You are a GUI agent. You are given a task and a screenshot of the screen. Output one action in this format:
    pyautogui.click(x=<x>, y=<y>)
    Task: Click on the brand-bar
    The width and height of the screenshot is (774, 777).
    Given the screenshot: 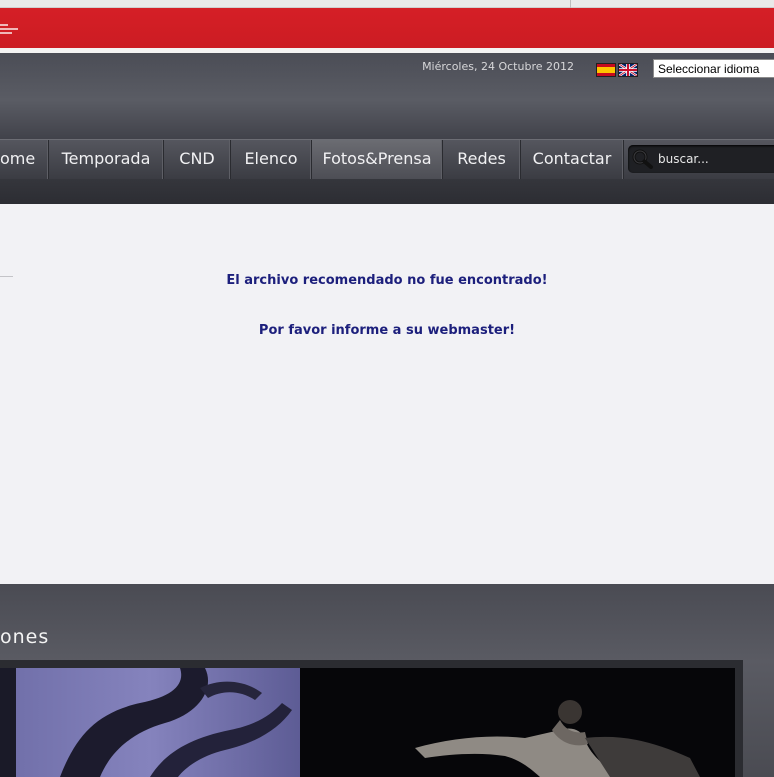 What is the action you would take?
    pyautogui.click(x=387, y=28)
    